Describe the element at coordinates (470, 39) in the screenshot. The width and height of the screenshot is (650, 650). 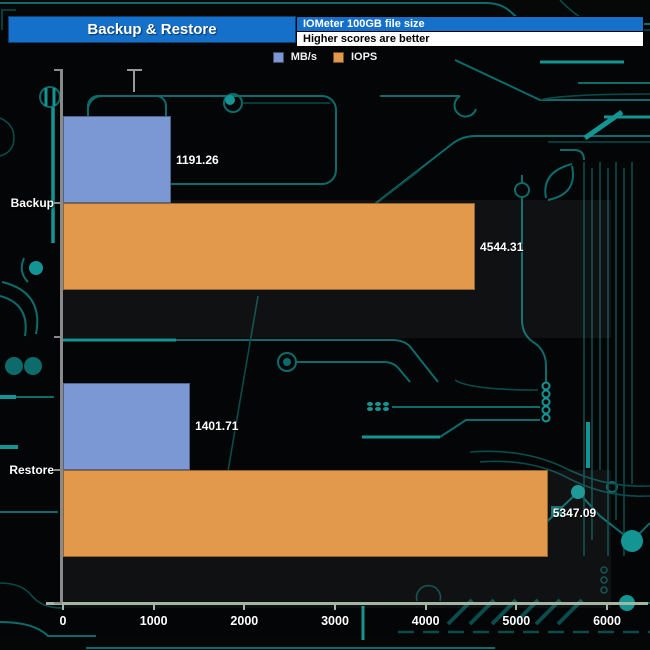
I see `chart-note: Higher scores are better` at that location.